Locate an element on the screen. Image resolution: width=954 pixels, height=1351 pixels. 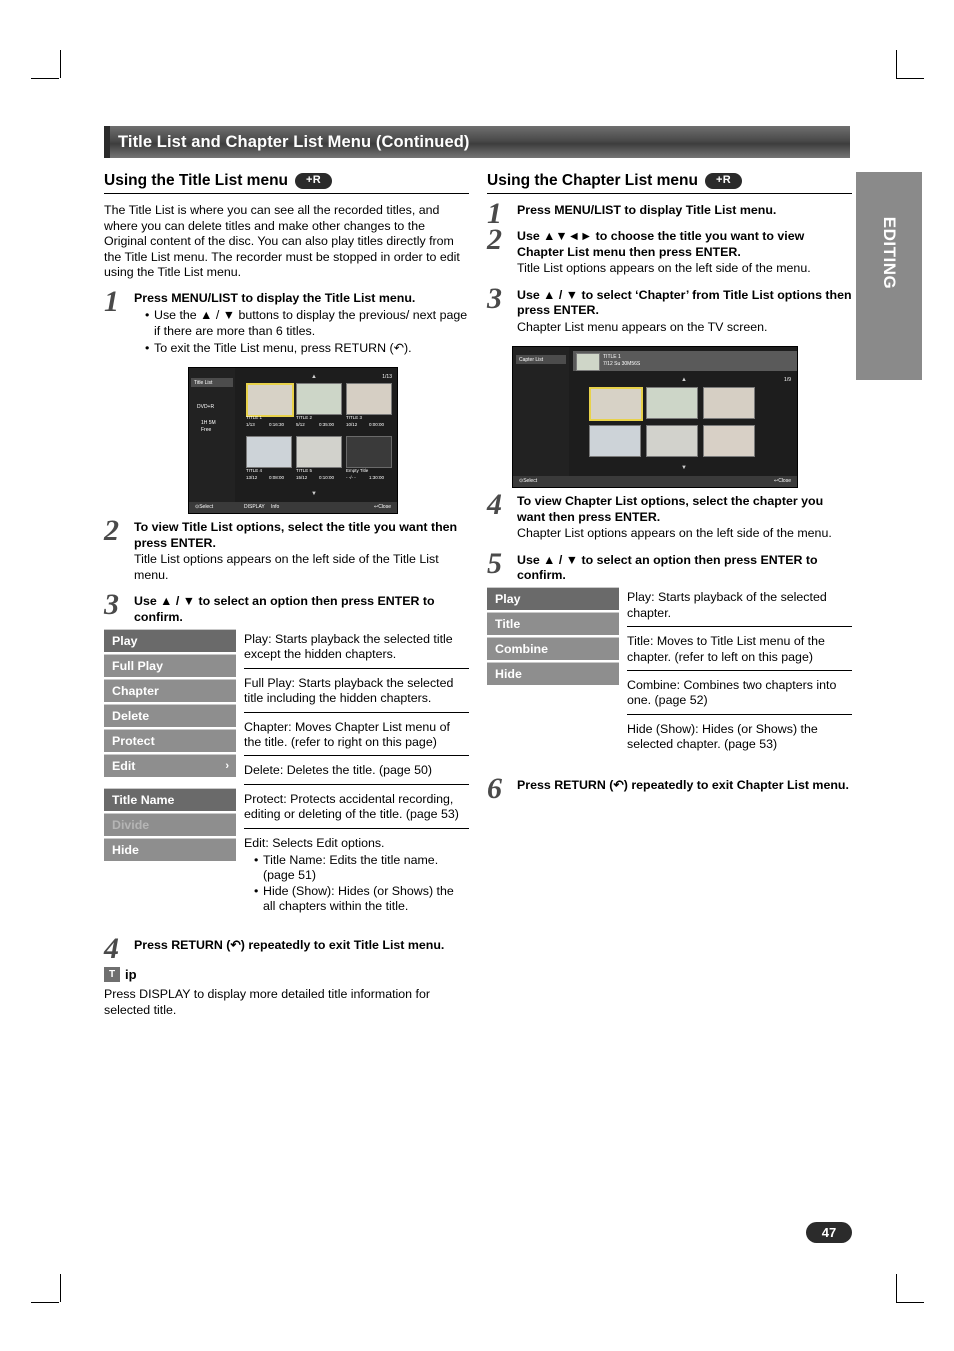
title-time: 0:08:00 is located at coordinates (277, 478).